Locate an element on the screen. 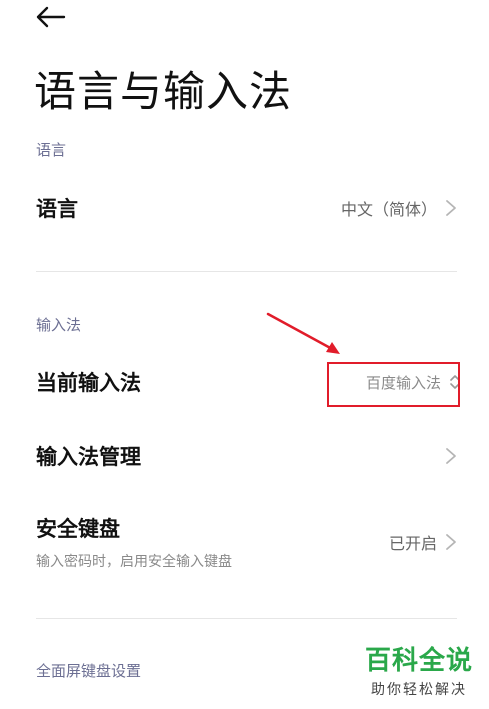 Image resolution: width=489 pixels, height=709 pixels. section-label-language: 语言 is located at coordinates (51, 150).